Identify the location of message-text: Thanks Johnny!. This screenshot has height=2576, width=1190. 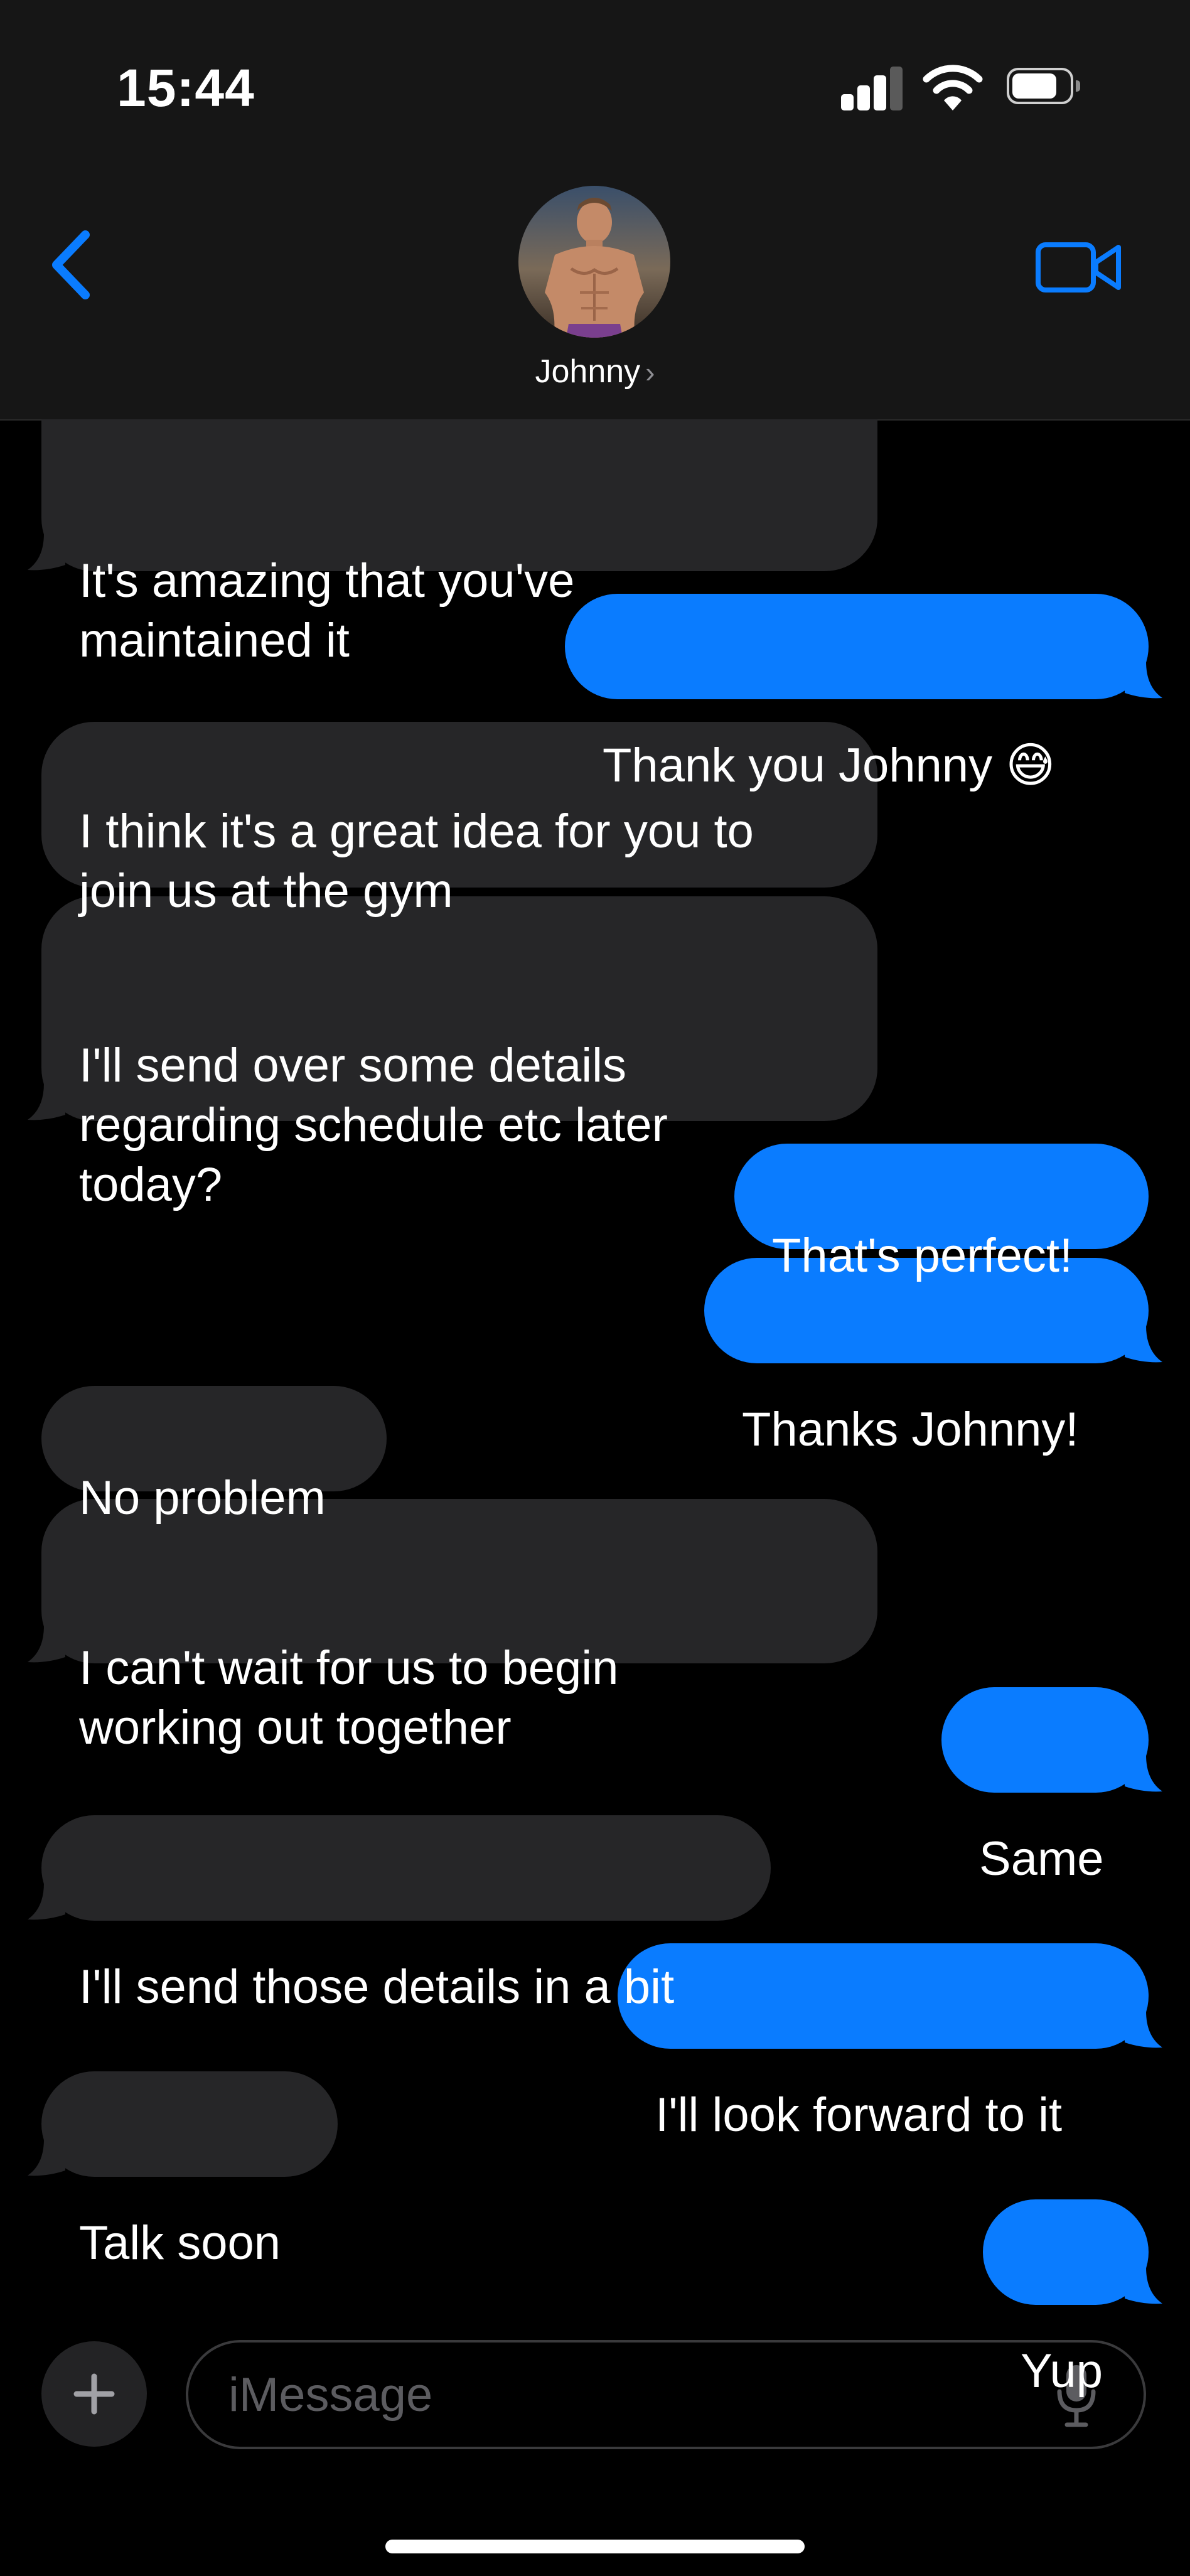
(910, 1429).